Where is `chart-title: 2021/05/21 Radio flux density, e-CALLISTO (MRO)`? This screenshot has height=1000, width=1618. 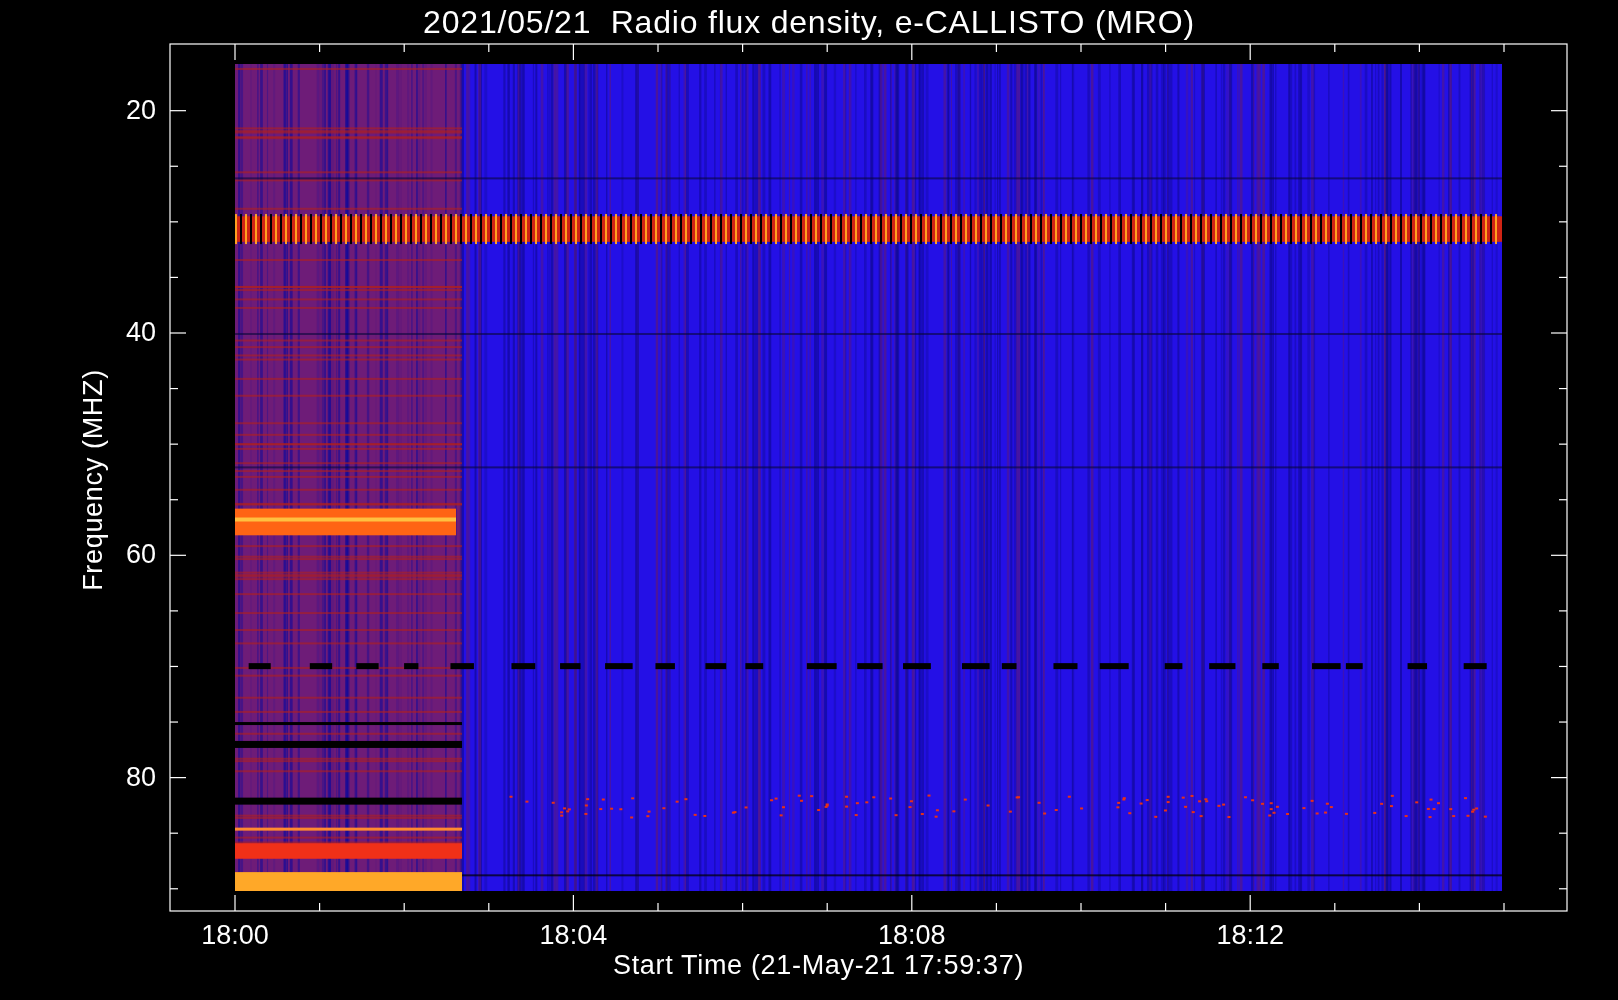
chart-title: 2021/05/21 Radio flux density, e-CALLISTO (MRO) is located at coordinates (809, 22).